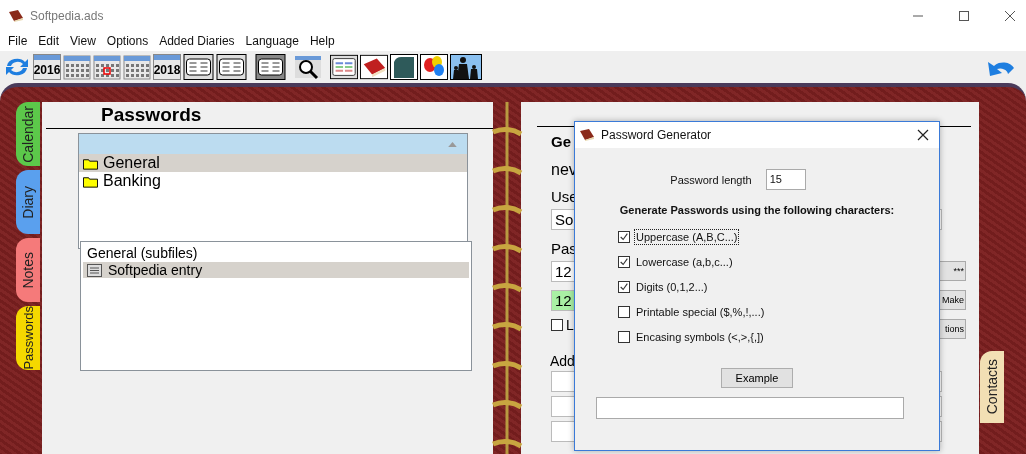 The width and height of the screenshot is (1026, 454). I want to click on checkbox-label: Lowercase (a,b,c...), so click(684, 262).